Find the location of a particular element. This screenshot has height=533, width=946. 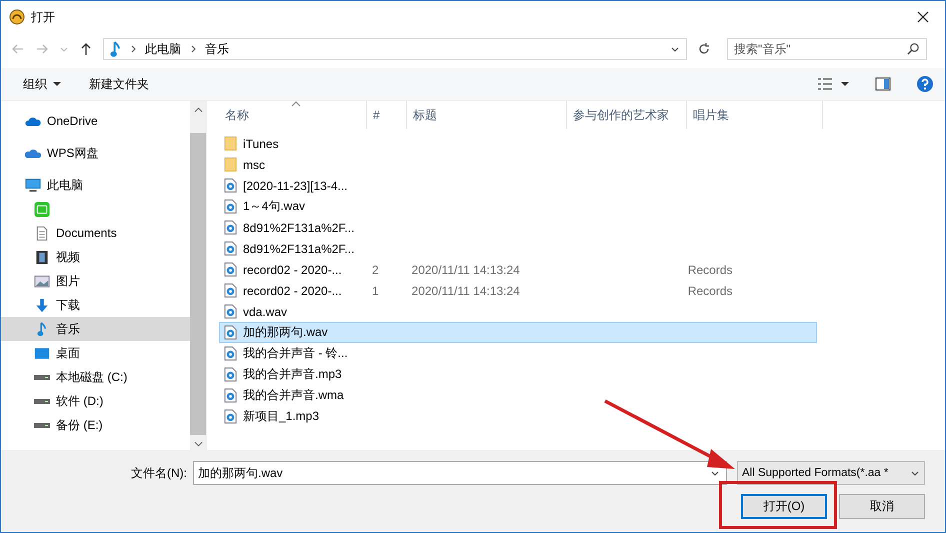

breadcrumb-item: 音乐 is located at coordinates (217, 49).